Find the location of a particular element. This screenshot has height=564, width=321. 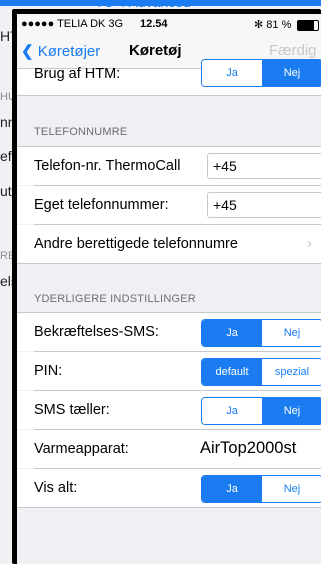

other-numbers-row: Andre berettigede telefonnumre › is located at coordinates (169, 244).